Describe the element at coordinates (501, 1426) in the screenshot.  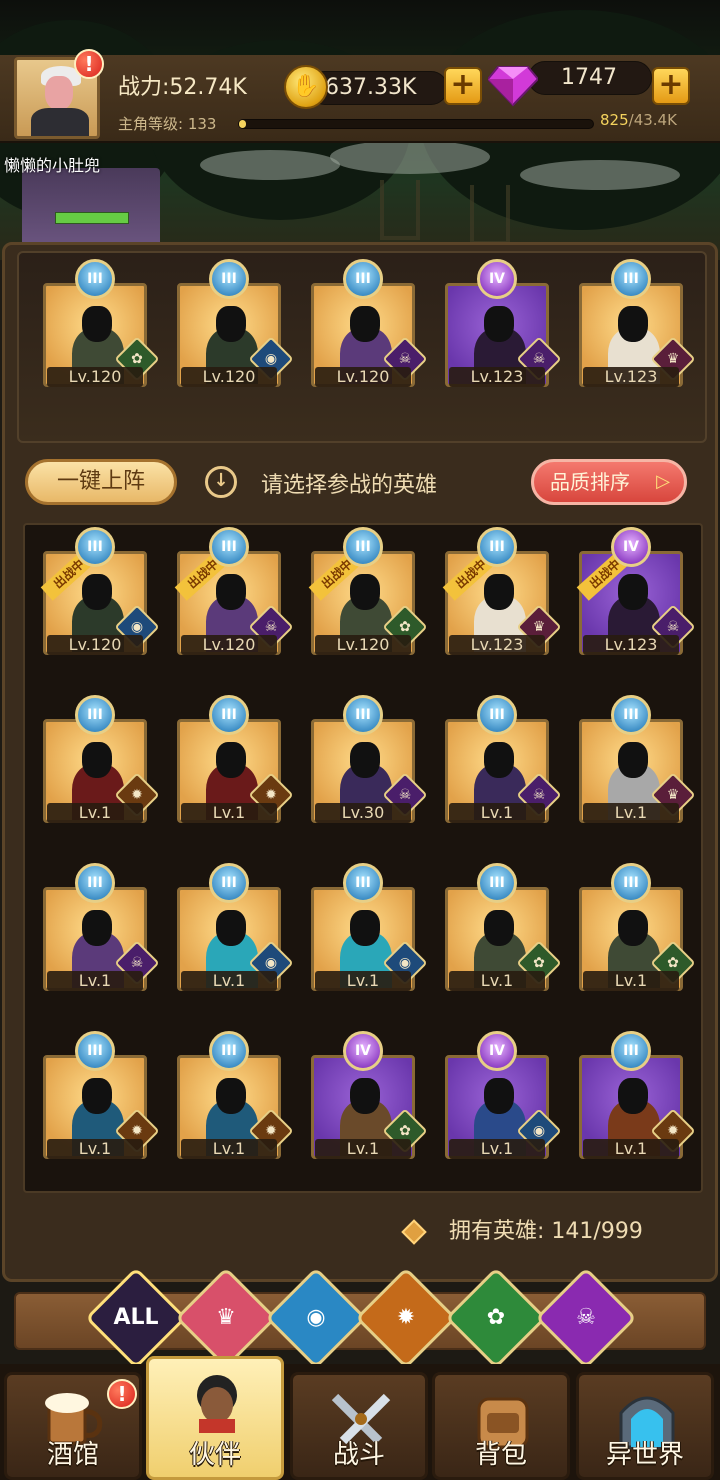
I see `nav-backpack: 背包` at that location.